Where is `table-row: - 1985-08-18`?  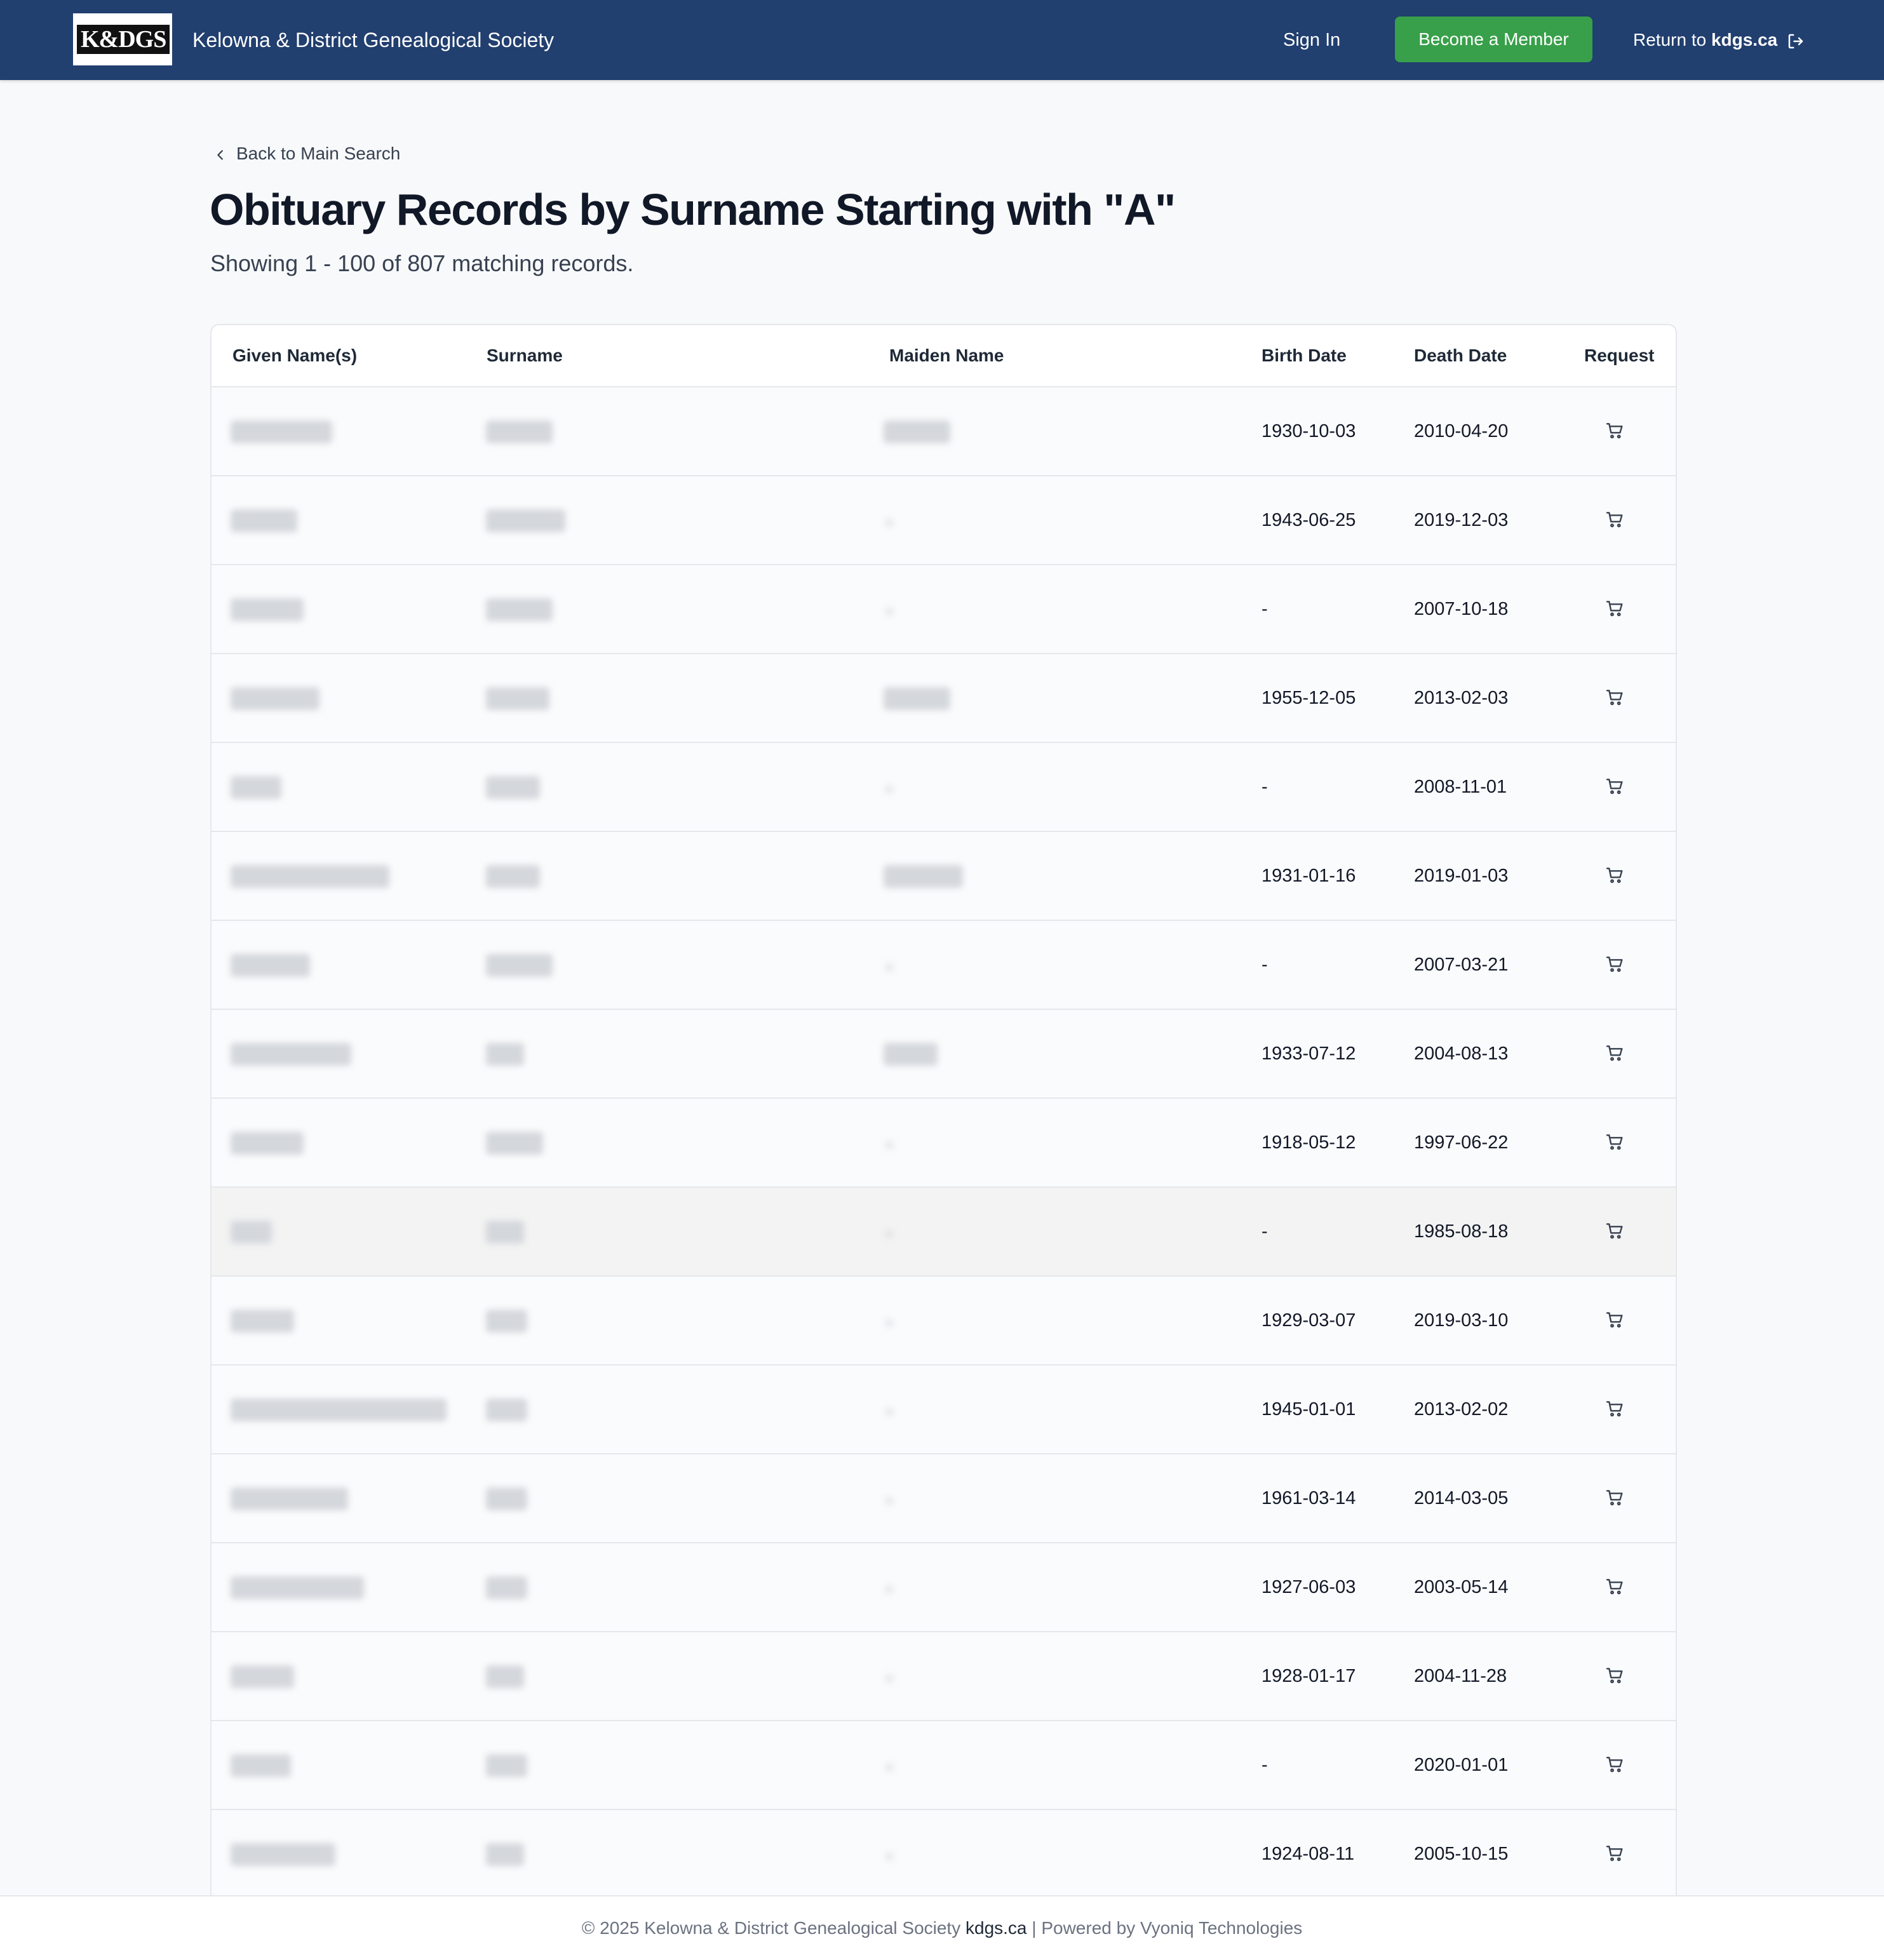
table-row: - 1985-08-18 is located at coordinates (944, 1232).